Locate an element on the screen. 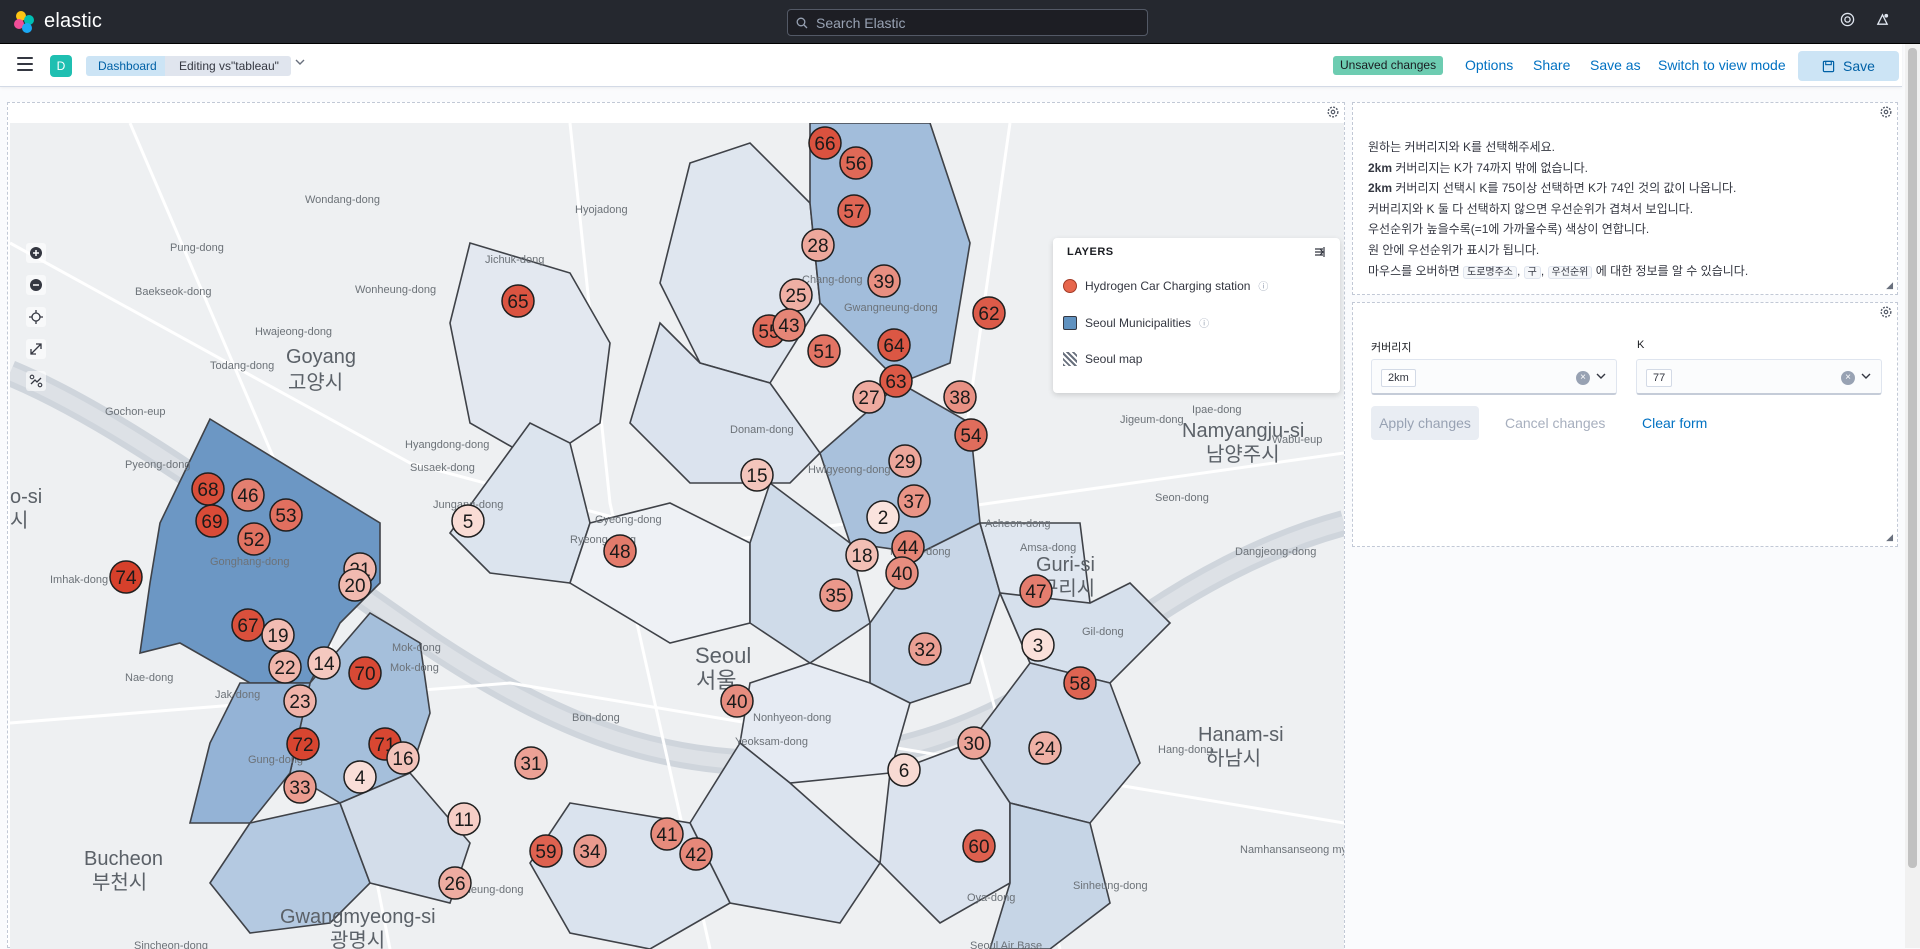 The height and width of the screenshot is (949, 1920). page-scrollbar is located at coordinates (1912, 496).